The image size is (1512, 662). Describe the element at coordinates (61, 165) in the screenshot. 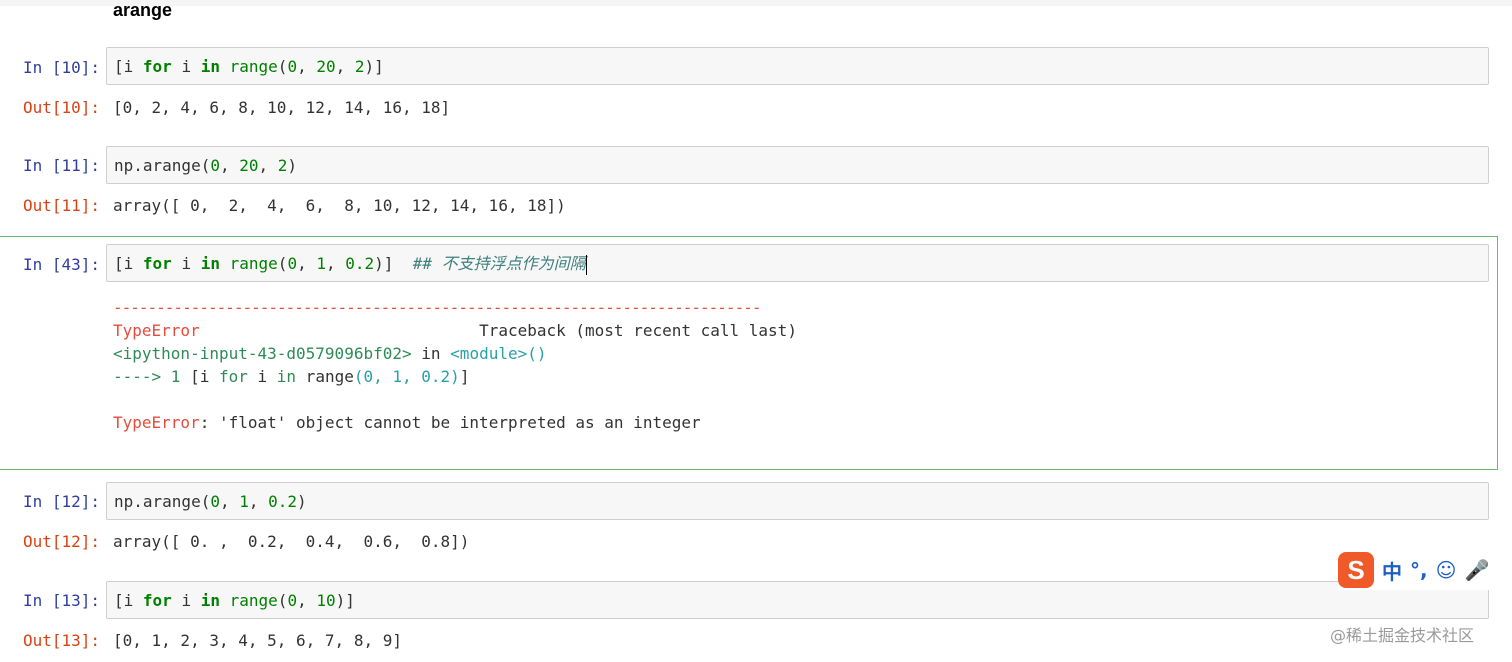

I see `input-prompt: In [11]:` at that location.